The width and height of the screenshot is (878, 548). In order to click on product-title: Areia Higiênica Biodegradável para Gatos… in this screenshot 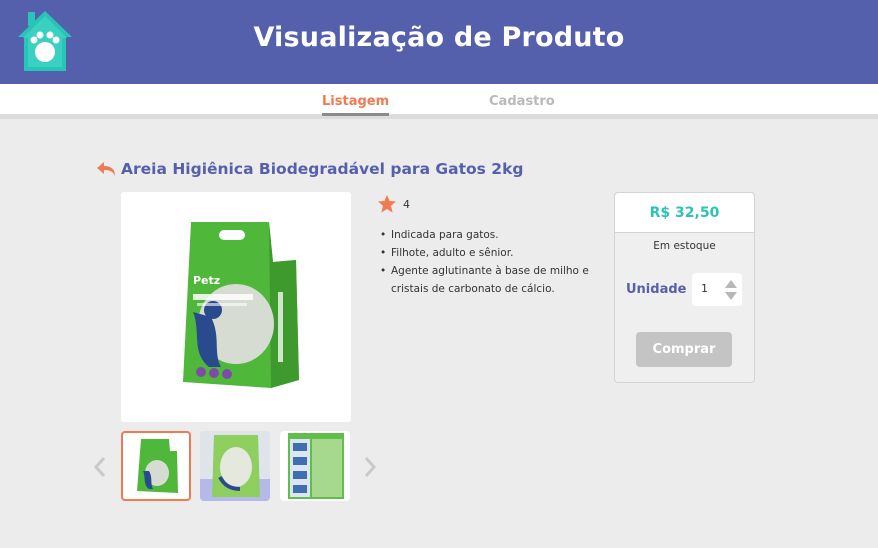, I will do `click(322, 169)`.